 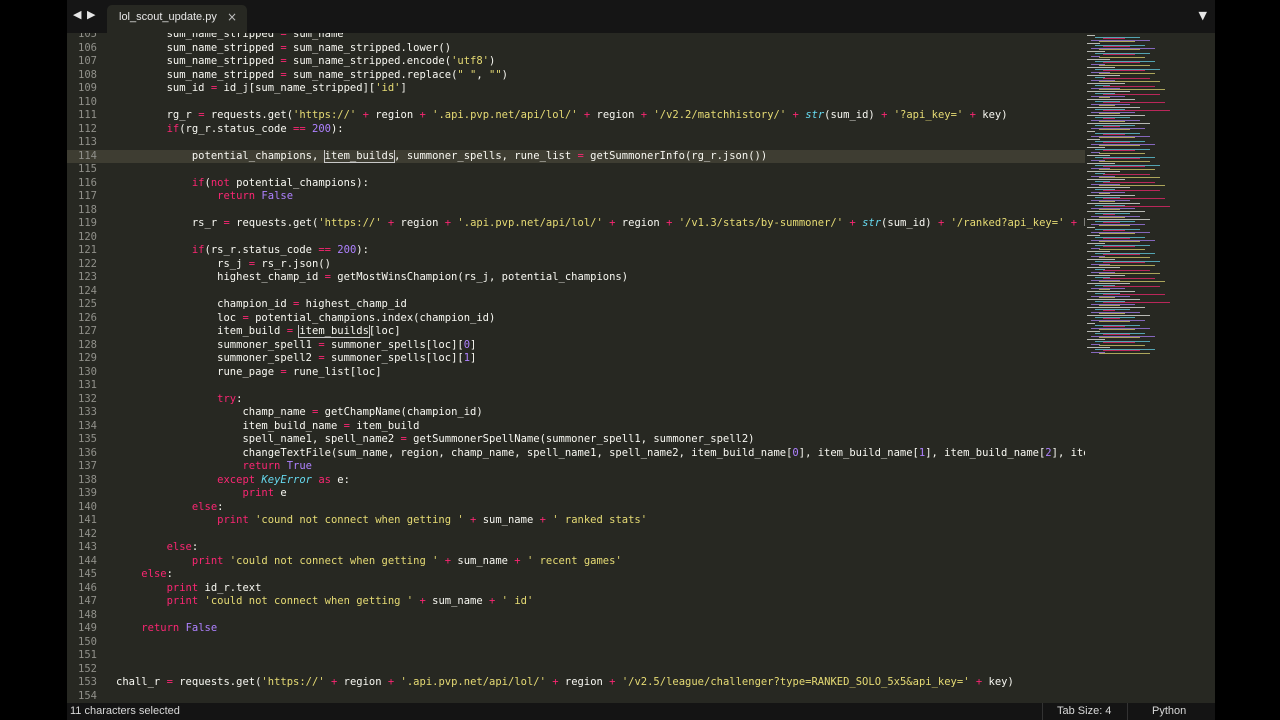 What do you see at coordinates (577, 305) in the screenshot?
I see `code-line: 125 champion_id = highest_champ_id` at bounding box center [577, 305].